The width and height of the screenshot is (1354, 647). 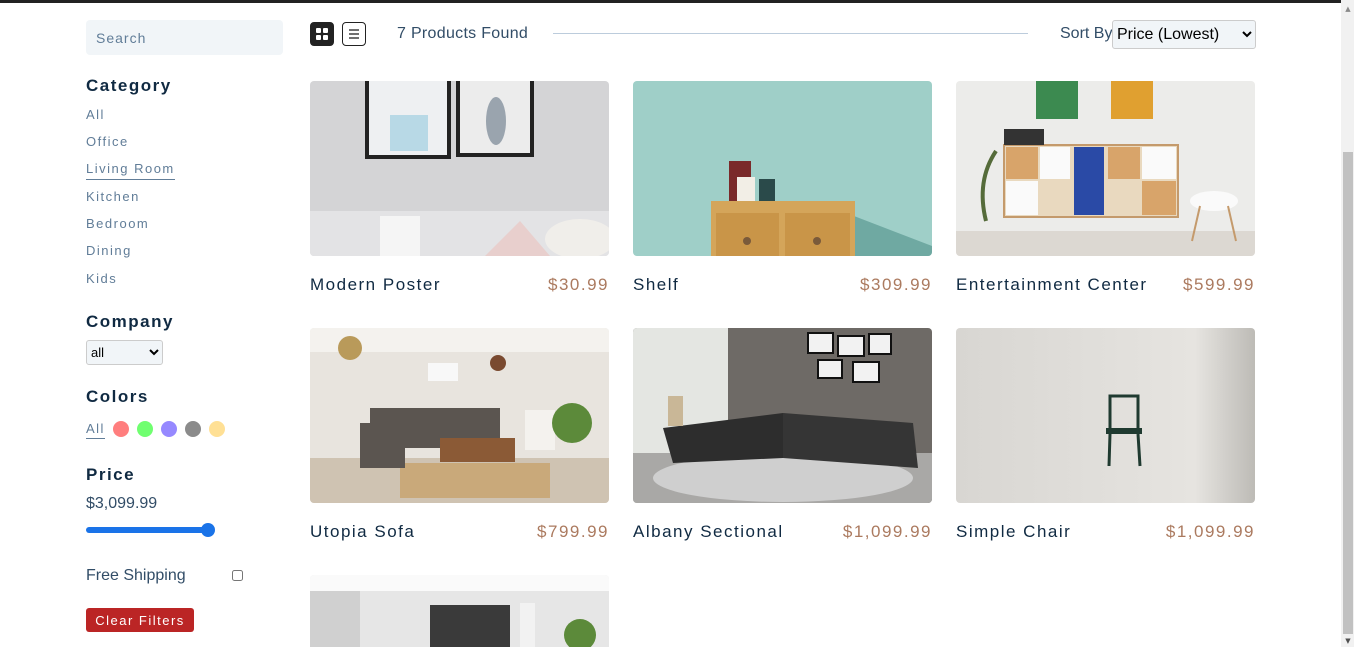 What do you see at coordinates (1348, 641) in the screenshot?
I see `scroll-down-icon: ▼` at bounding box center [1348, 641].